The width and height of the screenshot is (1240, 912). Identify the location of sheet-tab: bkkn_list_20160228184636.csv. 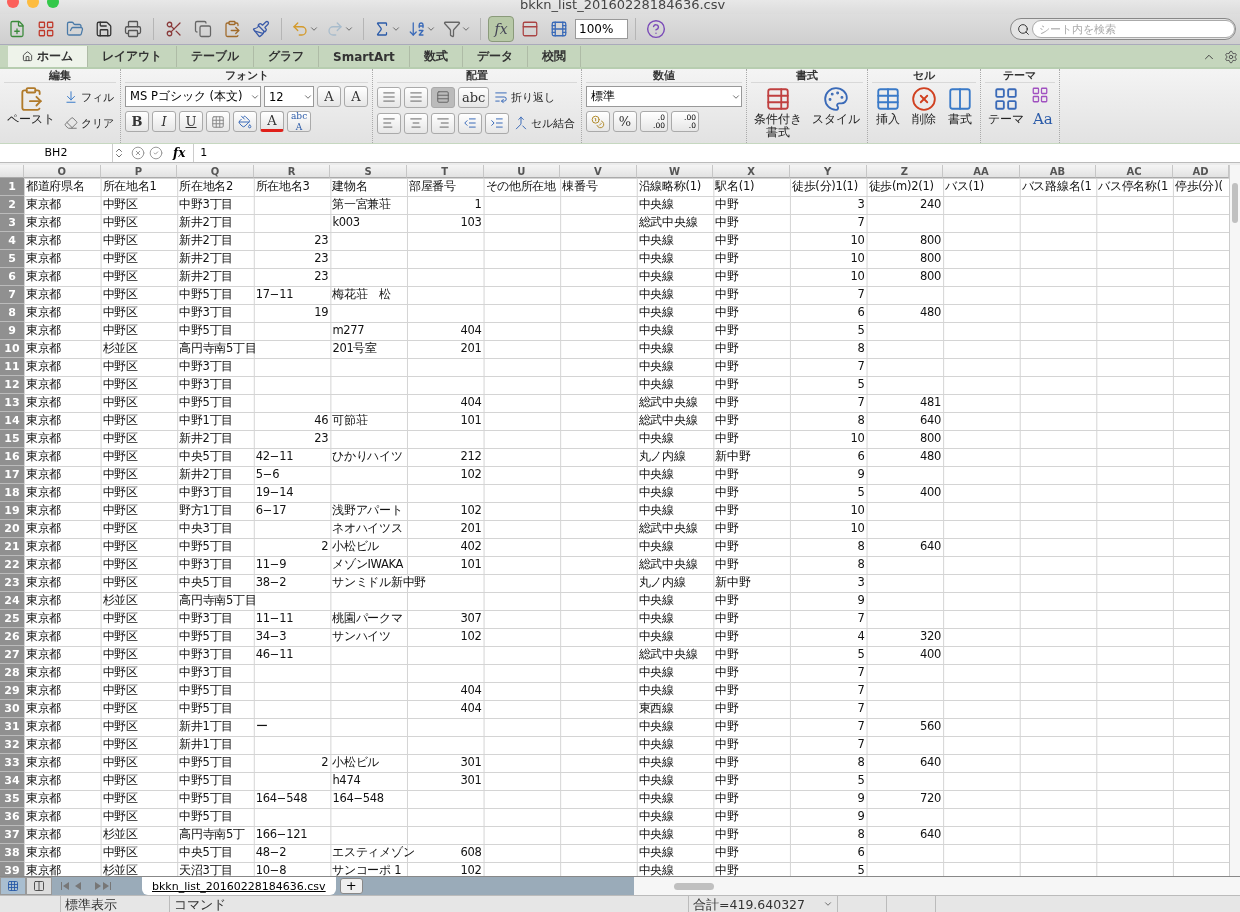
(239, 886).